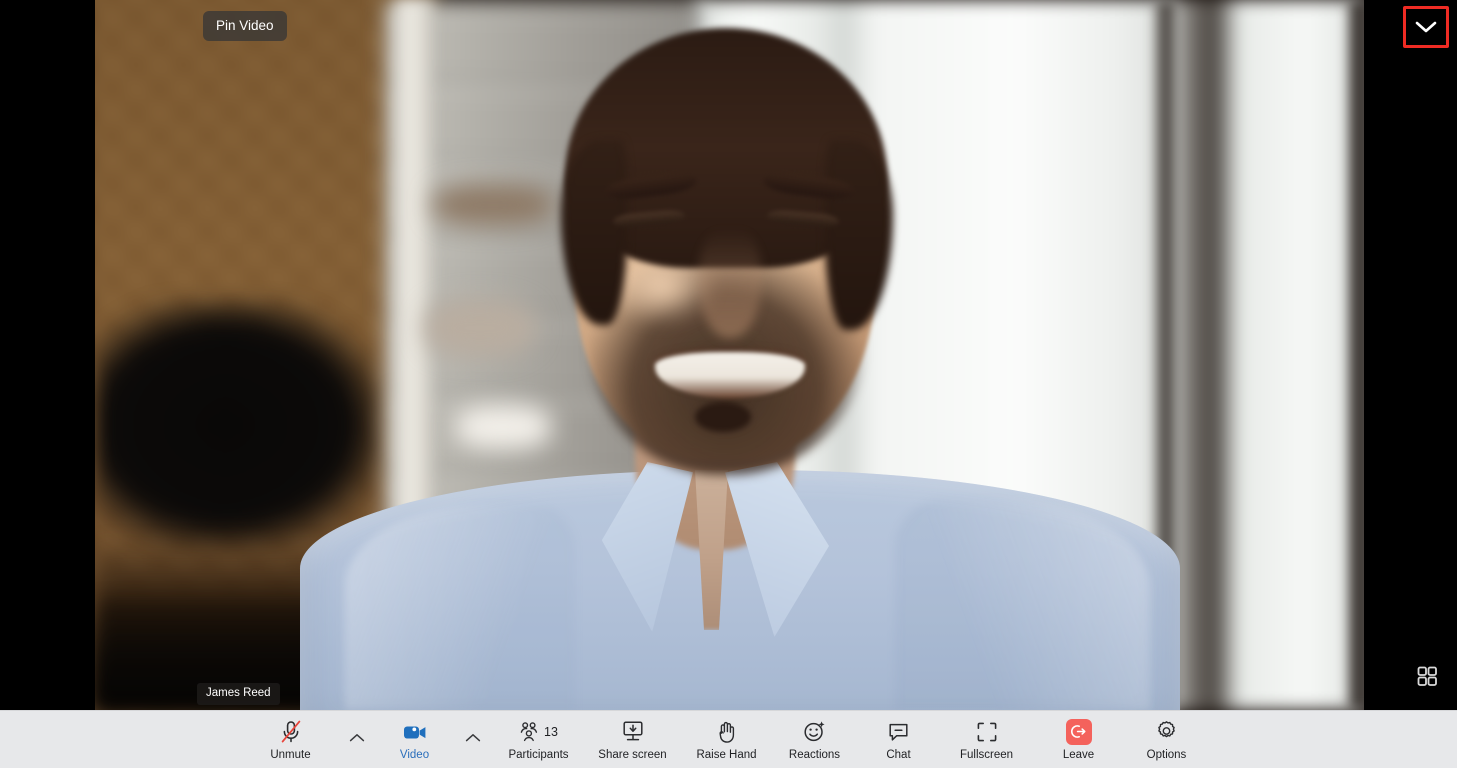 The height and width of the screenshot is (768, 1457). Describe the element at coordinates (473, 727) in the screenshot. I see `video-options-caret` at that location.